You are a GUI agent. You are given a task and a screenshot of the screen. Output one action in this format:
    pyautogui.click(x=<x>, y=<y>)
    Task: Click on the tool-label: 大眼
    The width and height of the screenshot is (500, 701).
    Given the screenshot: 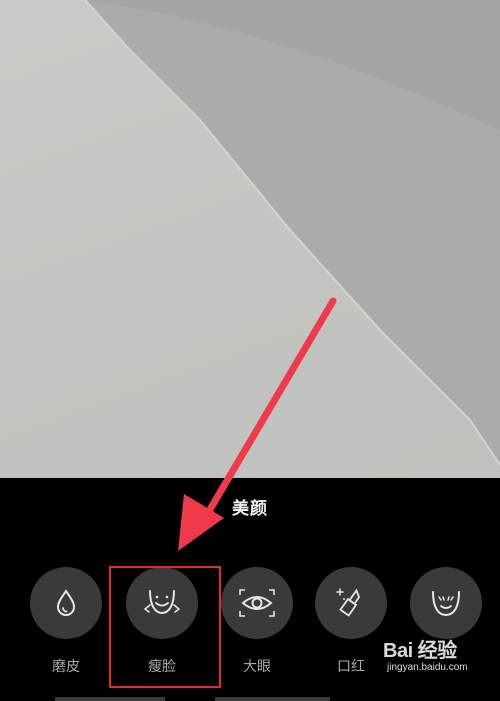 What is the action you would take?
    pyautogui.click(x=257, y=666)
    